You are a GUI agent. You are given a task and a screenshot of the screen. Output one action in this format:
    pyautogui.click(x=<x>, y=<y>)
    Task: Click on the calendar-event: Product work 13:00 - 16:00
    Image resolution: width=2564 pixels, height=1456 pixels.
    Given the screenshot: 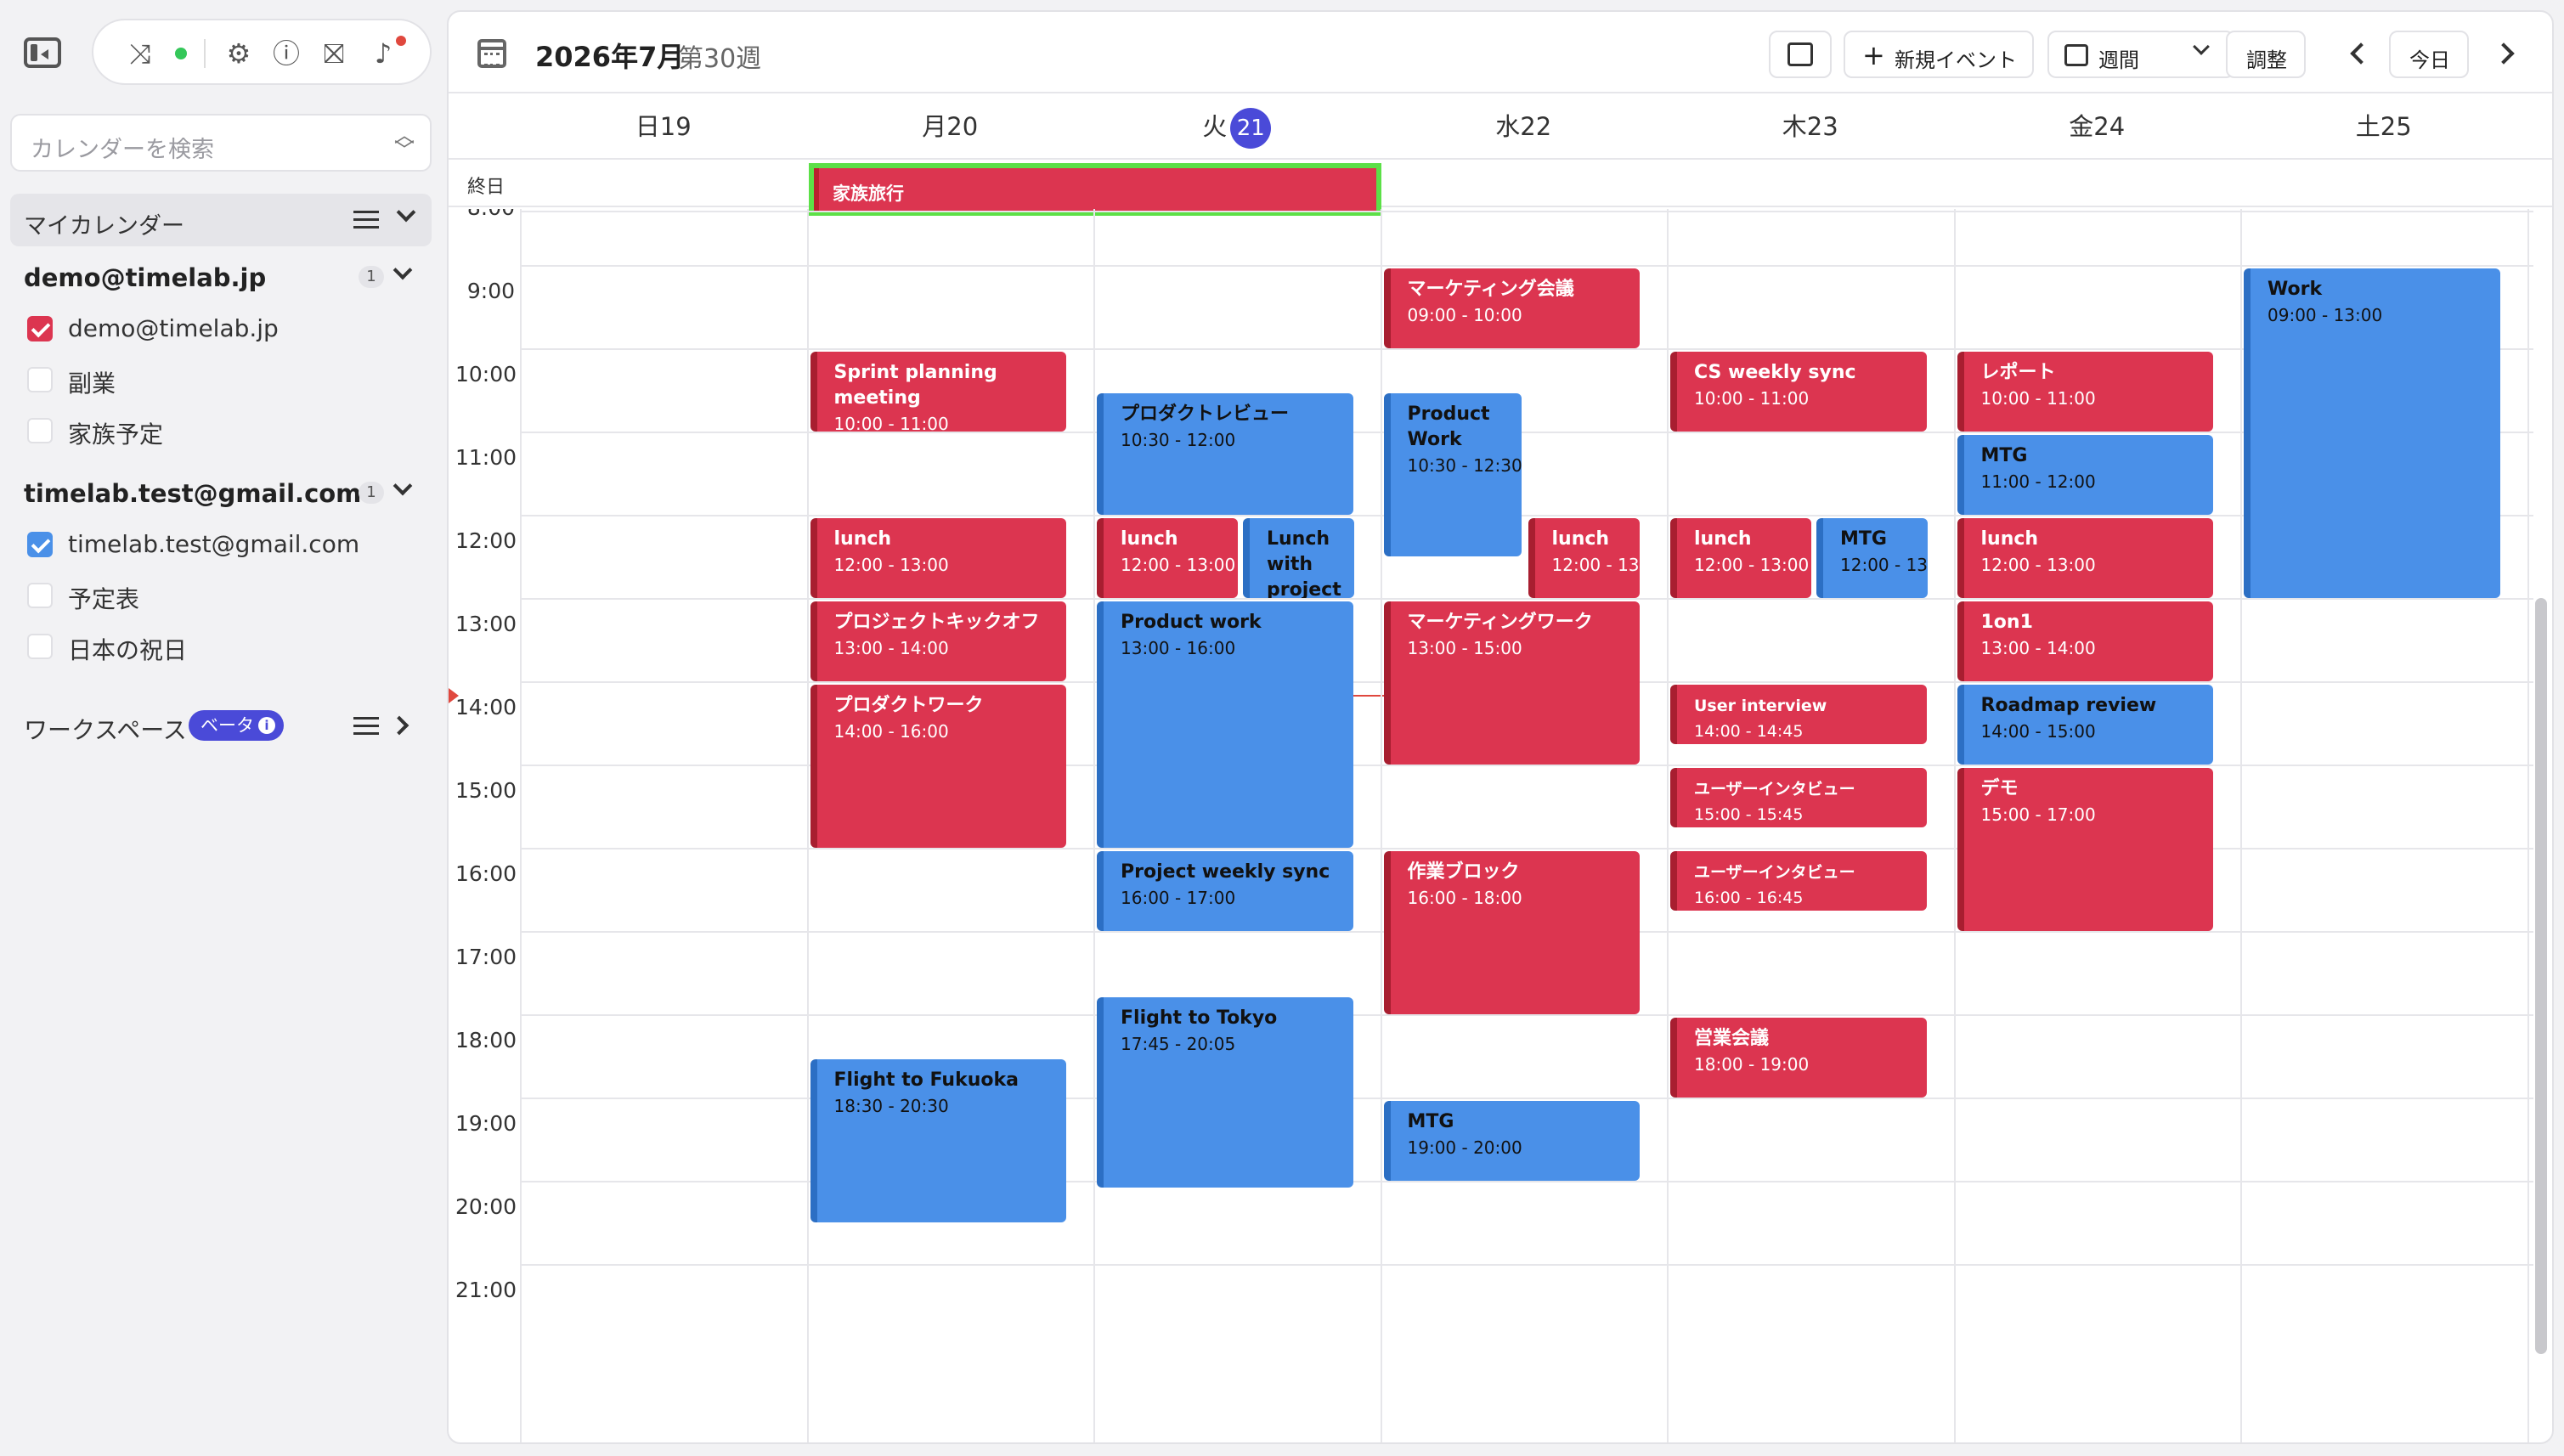 What is the action you would take?
    pyautogui.click(x=1225, y=725)
    